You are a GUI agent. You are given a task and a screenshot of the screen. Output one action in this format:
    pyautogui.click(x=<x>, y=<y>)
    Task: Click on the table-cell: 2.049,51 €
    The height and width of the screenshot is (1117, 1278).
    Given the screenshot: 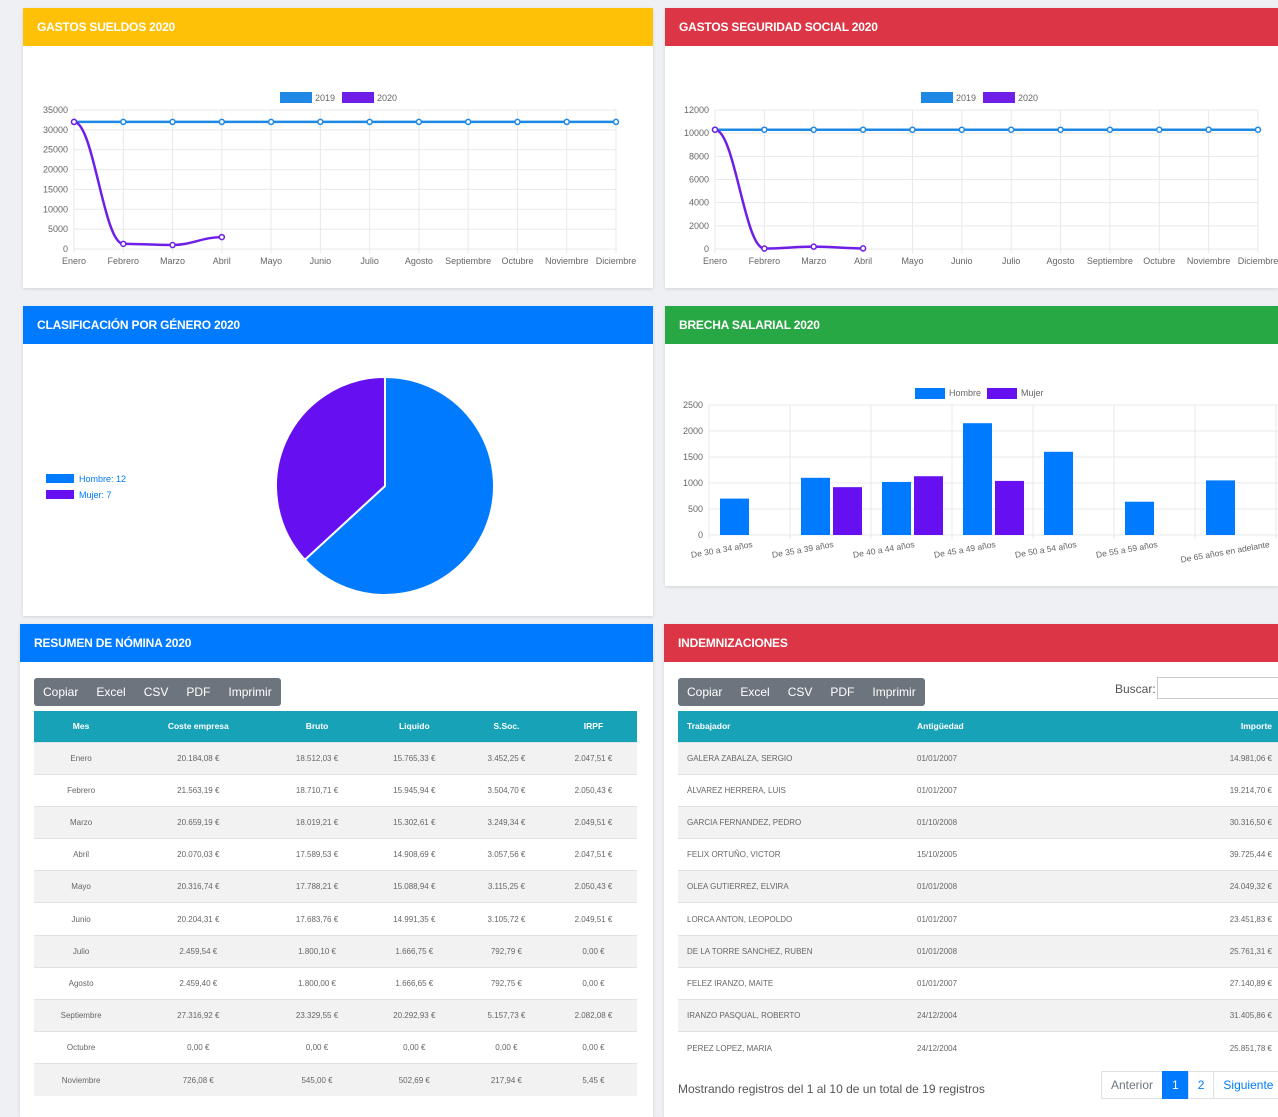 What is the action you would take?
    pyautogui.click(x=593, y=822)
    